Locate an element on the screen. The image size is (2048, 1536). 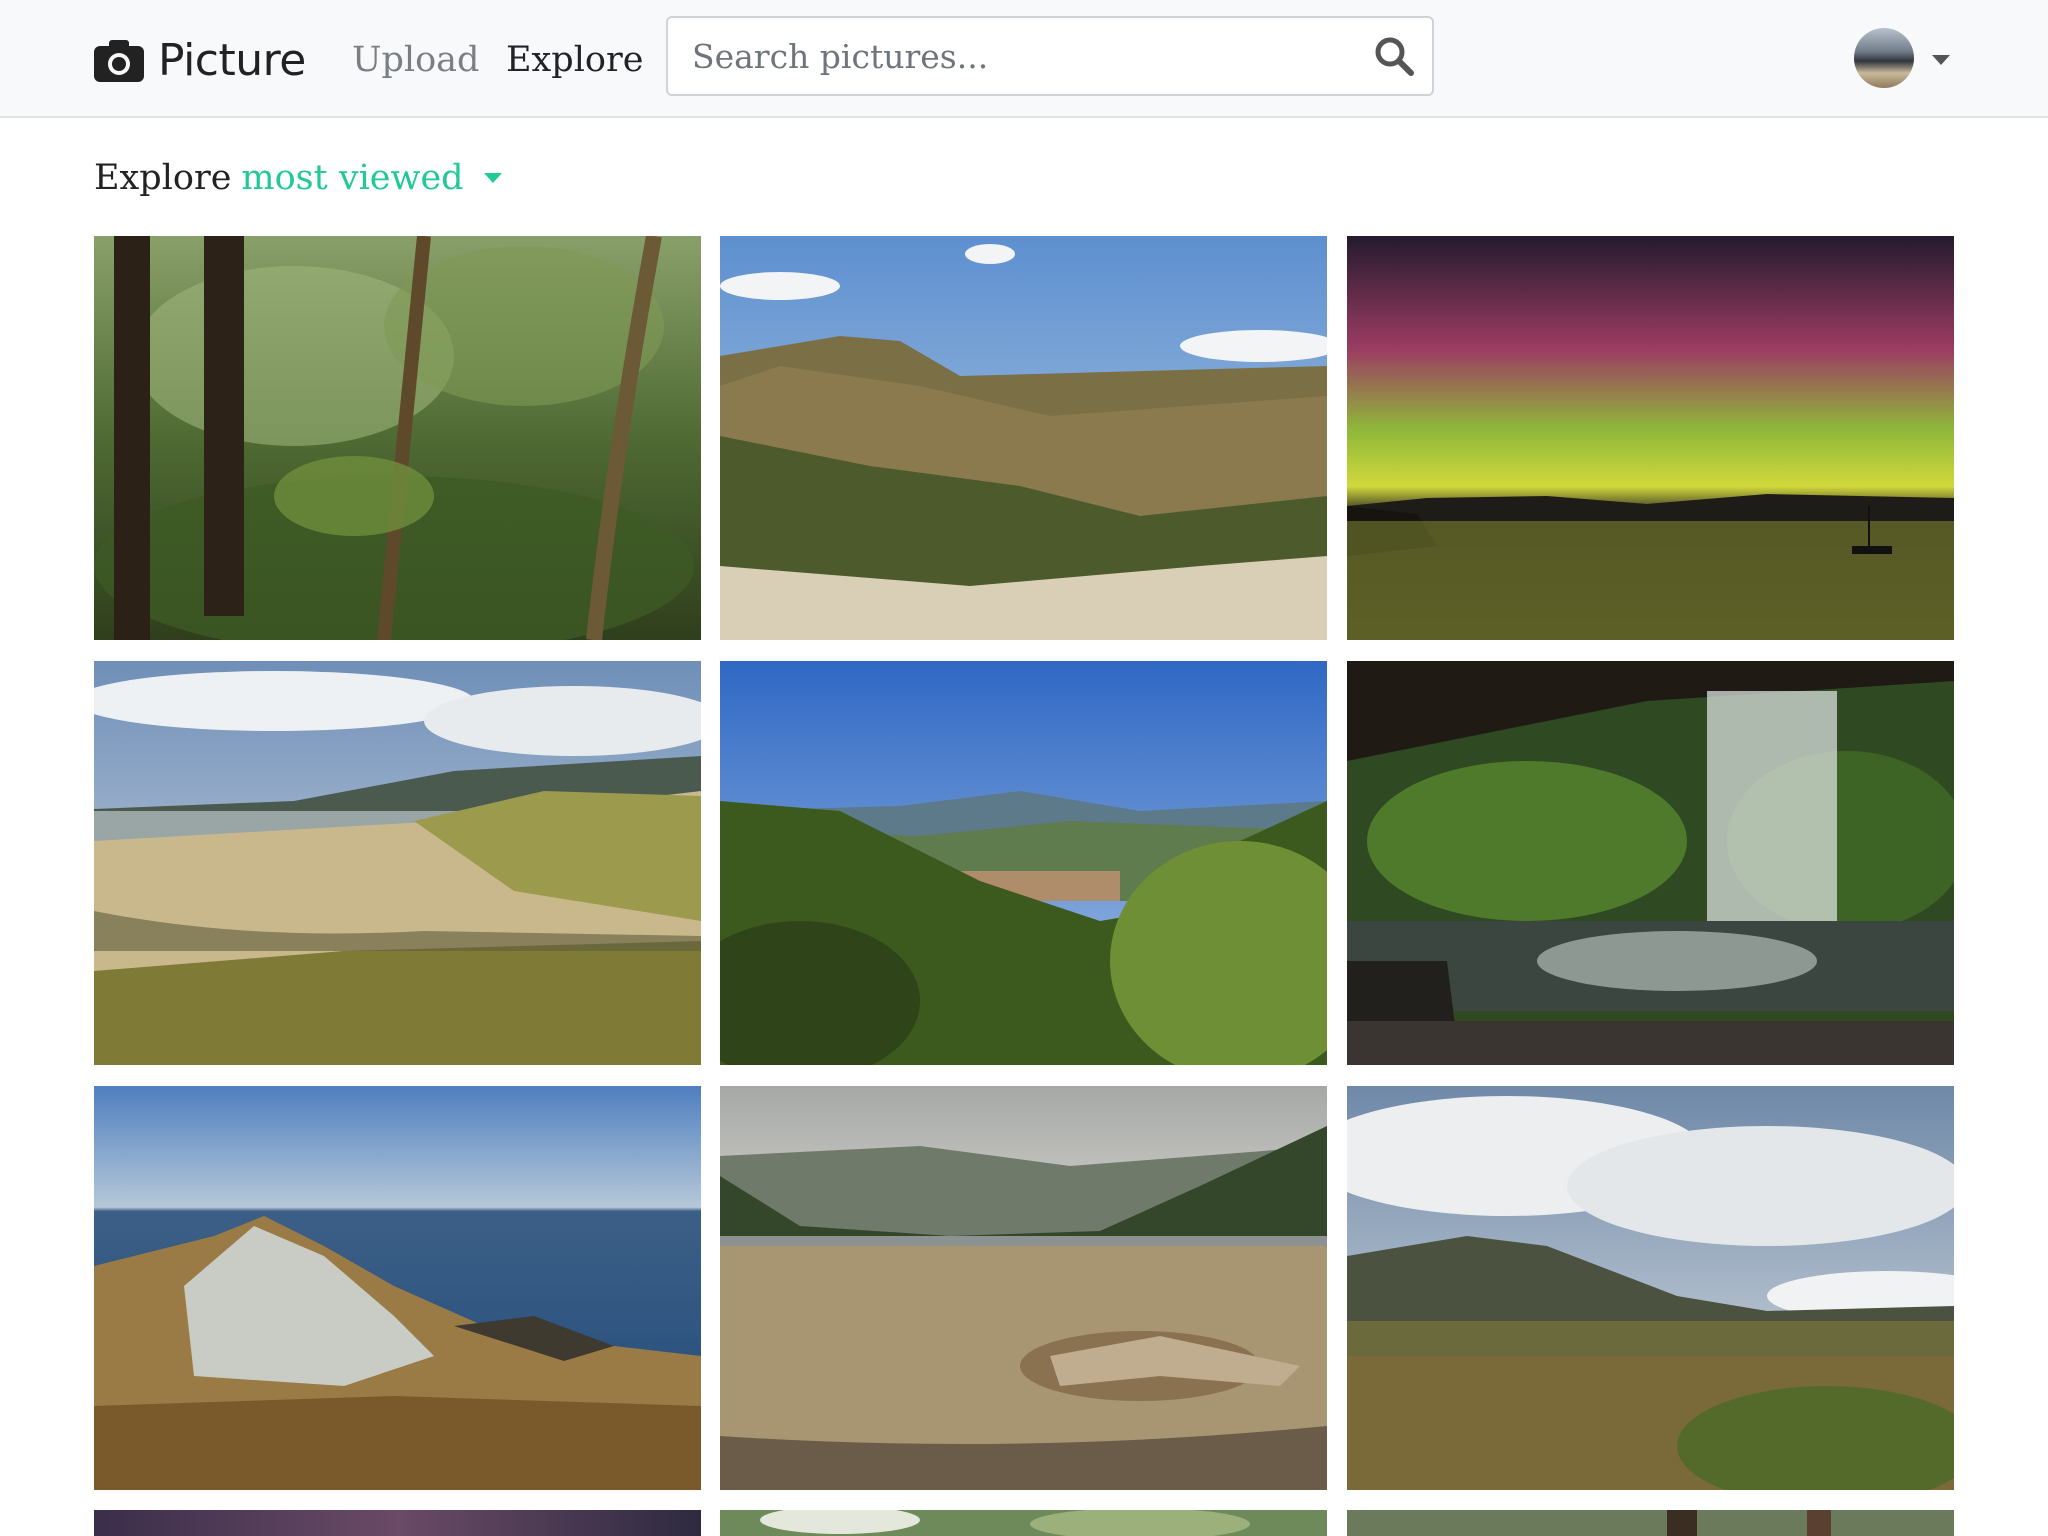
photo-grassland-clouds is located at coordinates (1650, 1288).